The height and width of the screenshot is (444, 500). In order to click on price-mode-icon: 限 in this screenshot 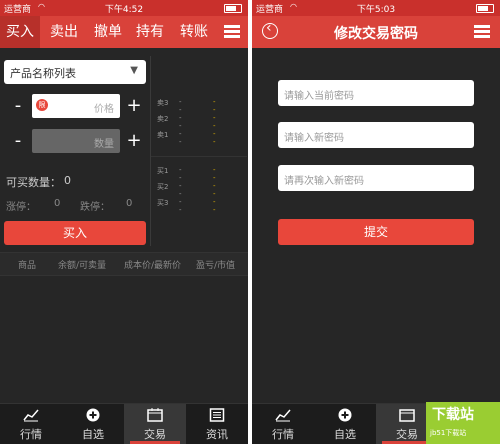, I will do `click(42, 105)`.